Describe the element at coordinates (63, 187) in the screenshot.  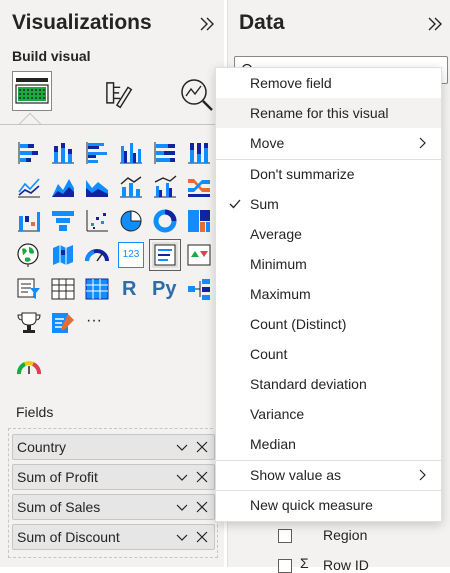
I see `area-chart-icon` at that location.